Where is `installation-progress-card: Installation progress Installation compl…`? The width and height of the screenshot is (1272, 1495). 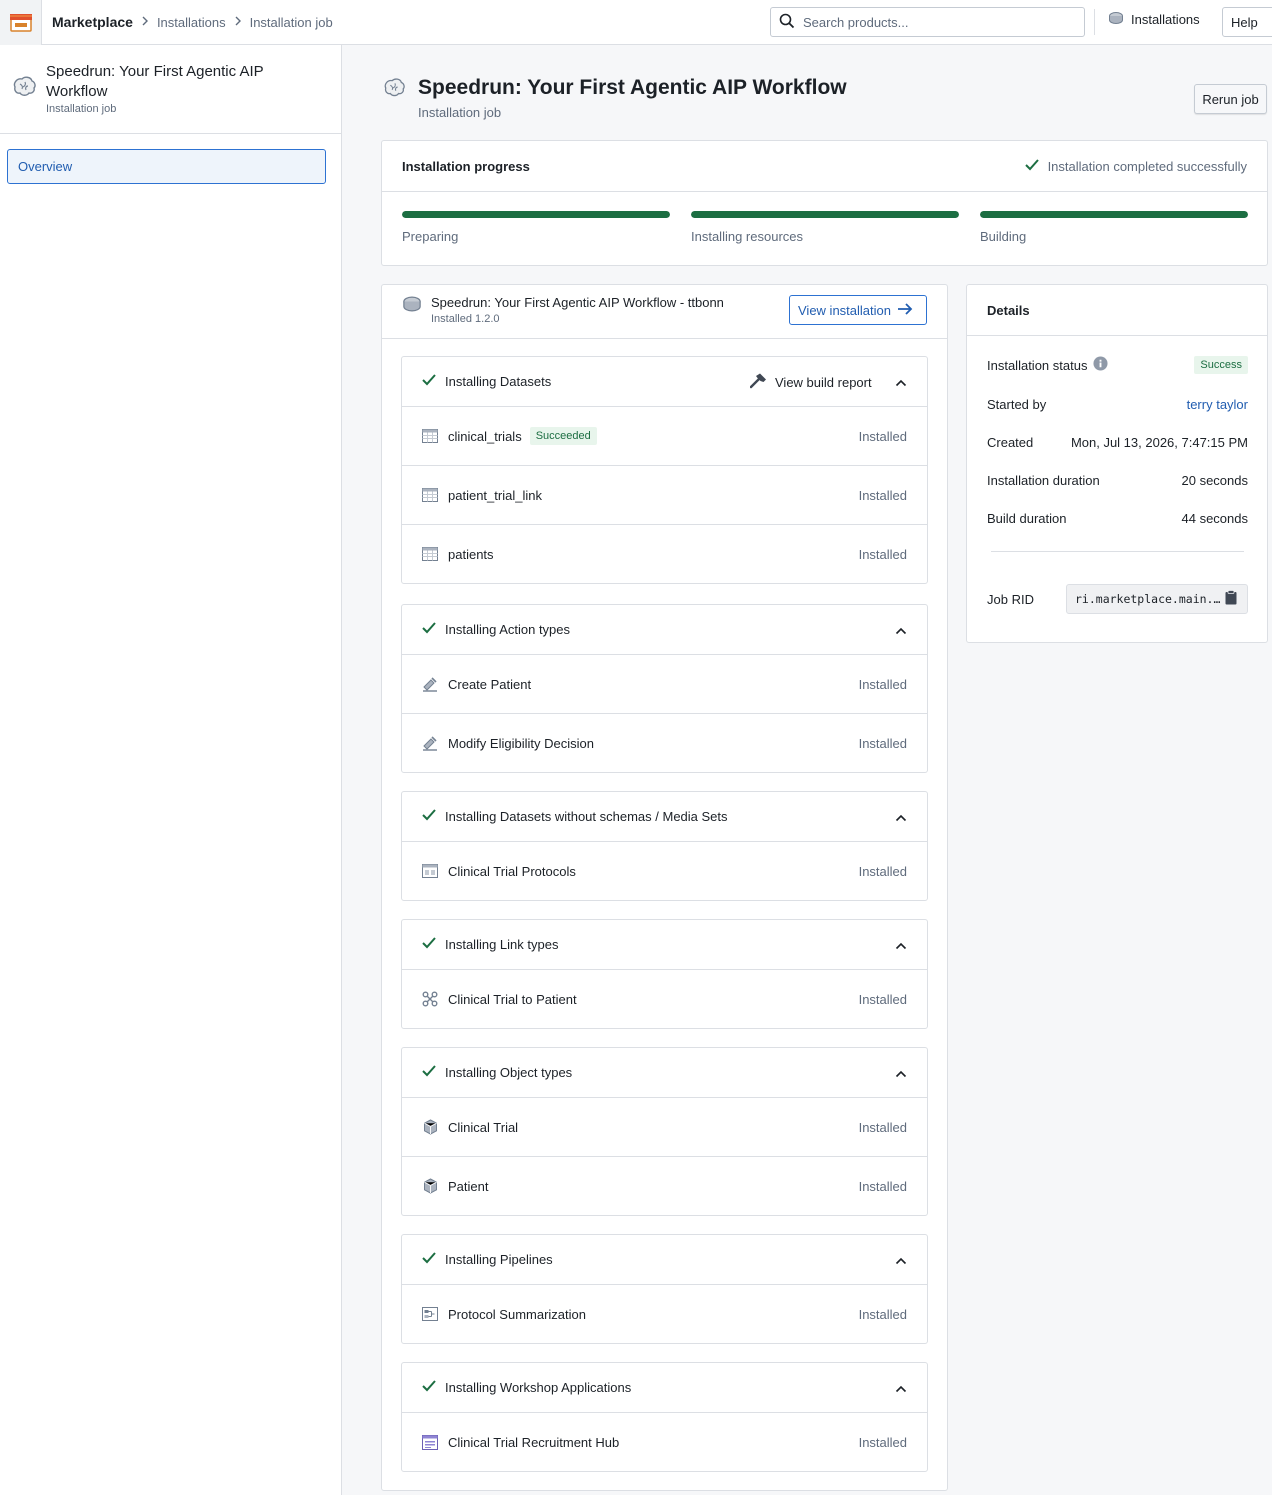 installation-progress-card: Installation progress Installation compl… is located at coordinates (824, 203).